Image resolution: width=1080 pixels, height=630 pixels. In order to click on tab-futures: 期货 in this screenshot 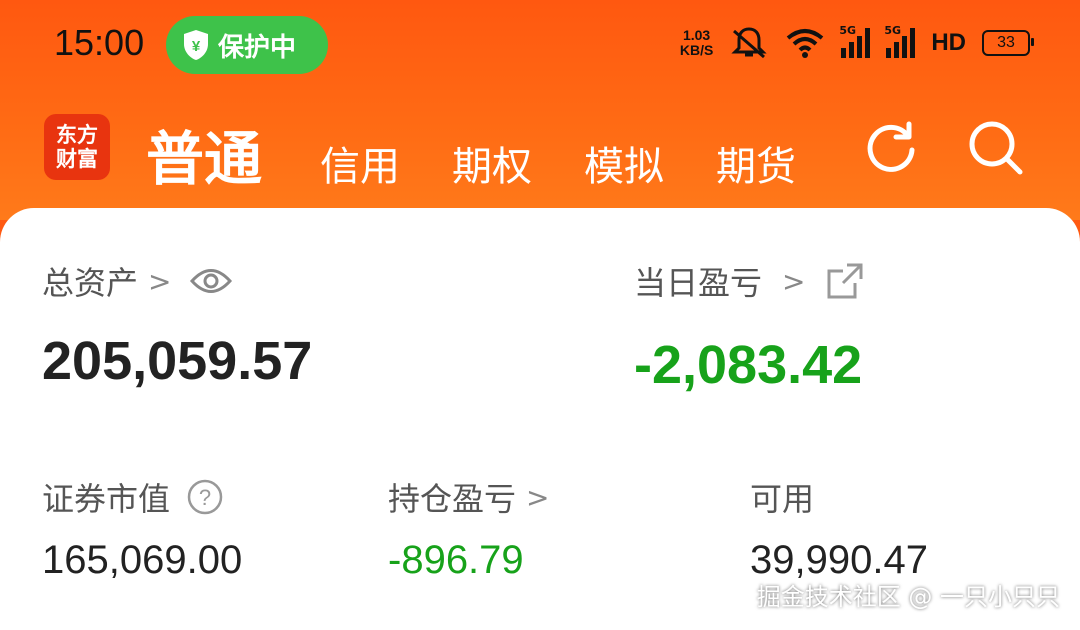, I will do `click(756, 163)`.